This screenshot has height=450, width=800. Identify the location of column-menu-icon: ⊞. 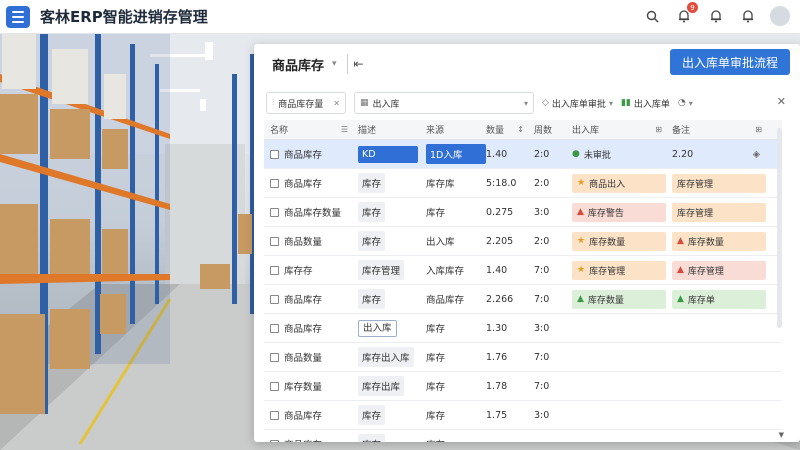
(658, 129).